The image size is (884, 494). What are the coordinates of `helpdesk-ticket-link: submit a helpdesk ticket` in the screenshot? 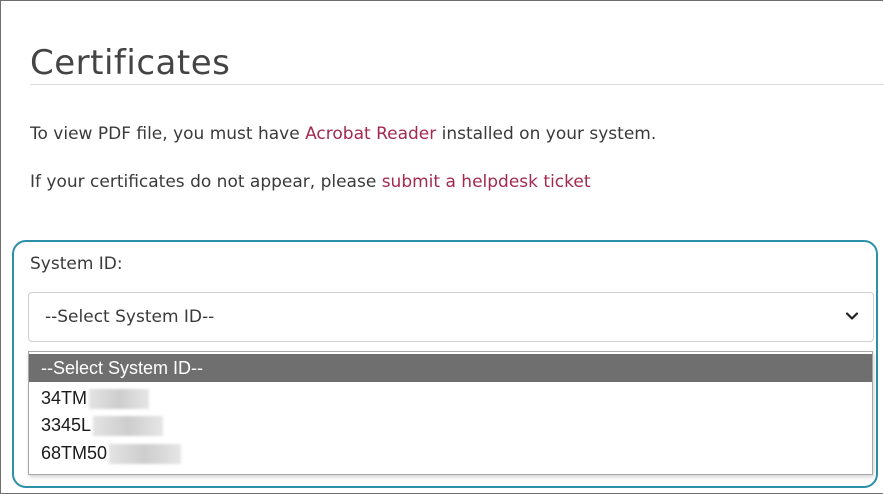 It's located at (486, 182).